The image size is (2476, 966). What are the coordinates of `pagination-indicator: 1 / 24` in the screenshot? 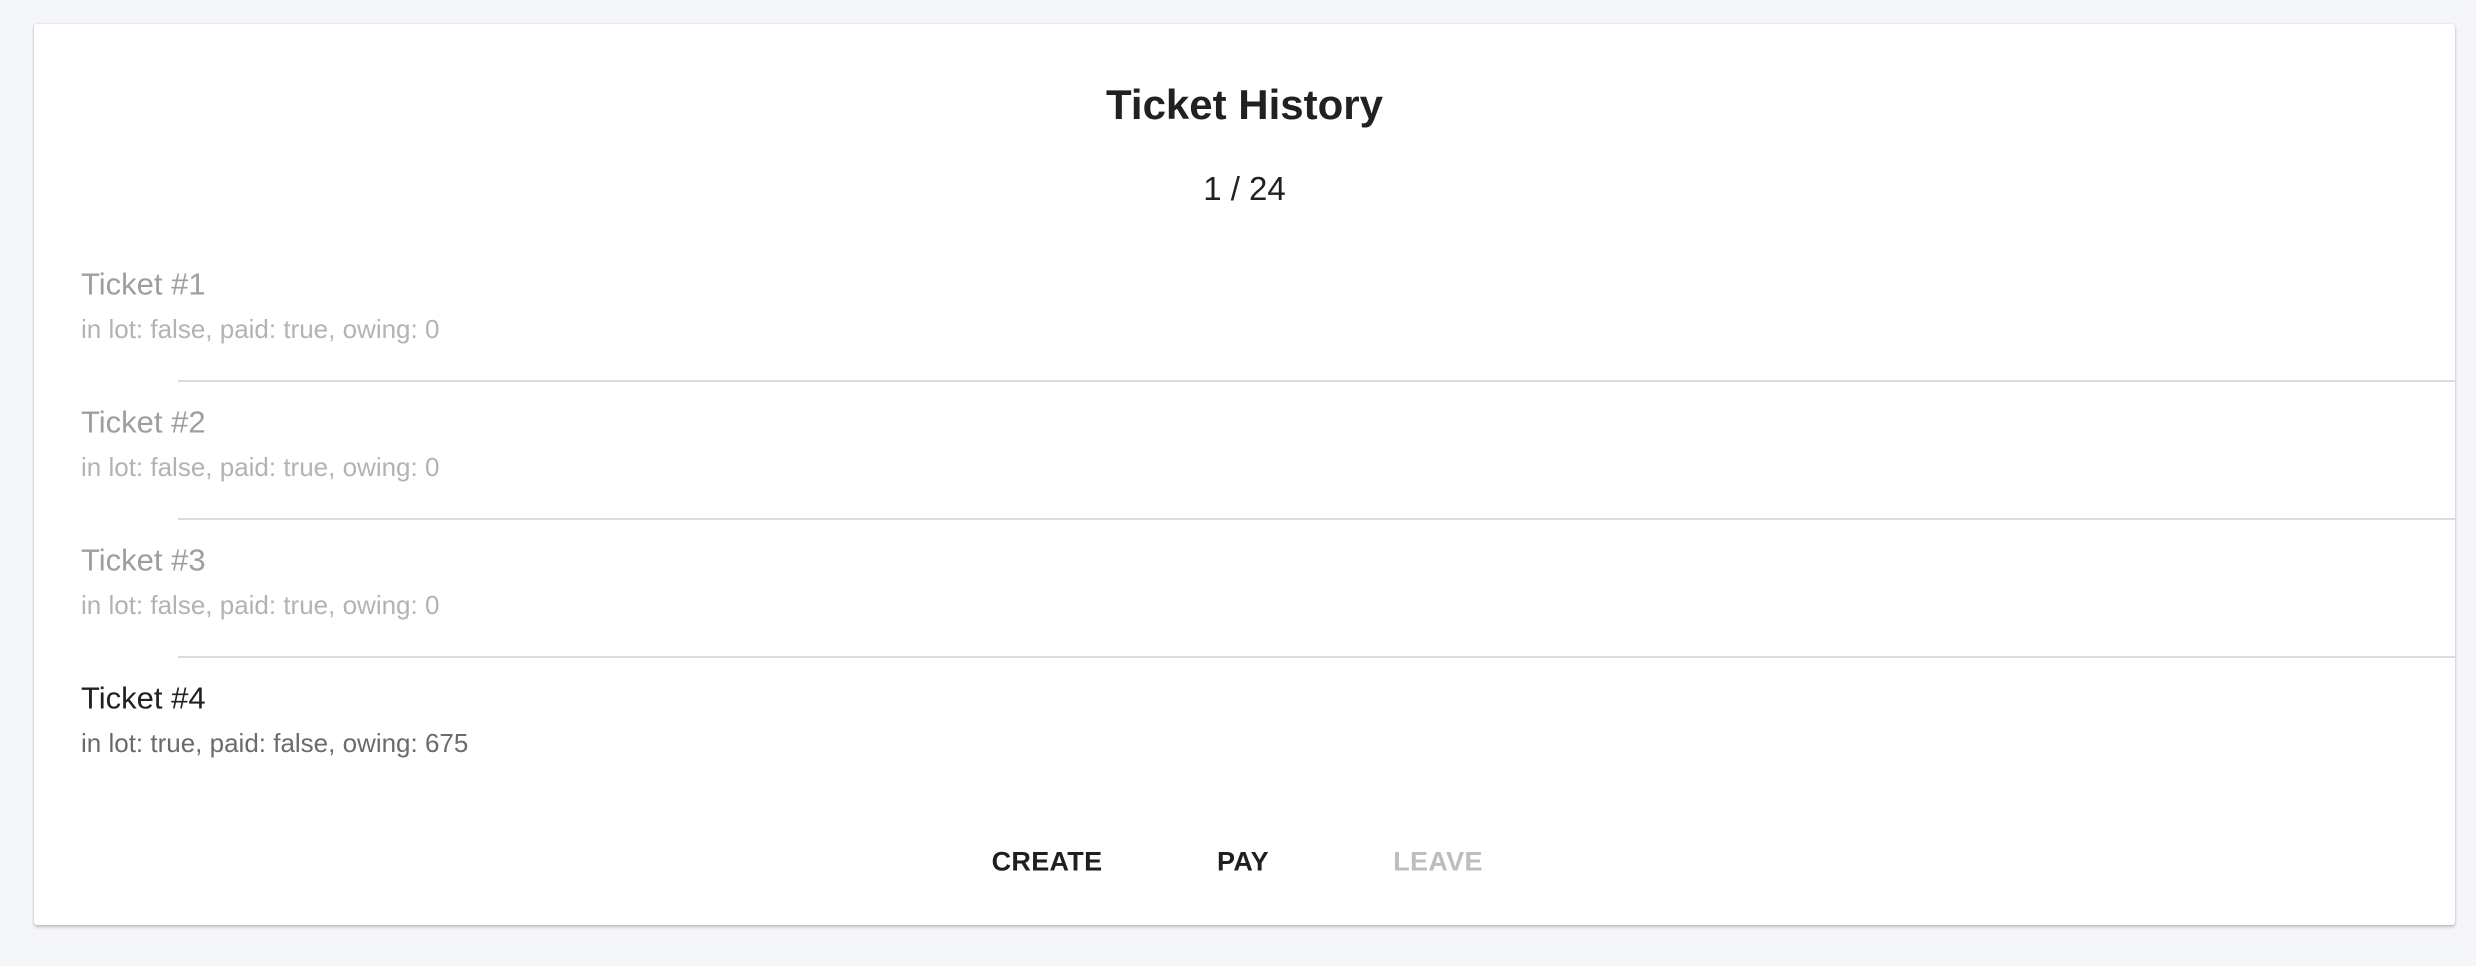 It's located at (1244, 188).